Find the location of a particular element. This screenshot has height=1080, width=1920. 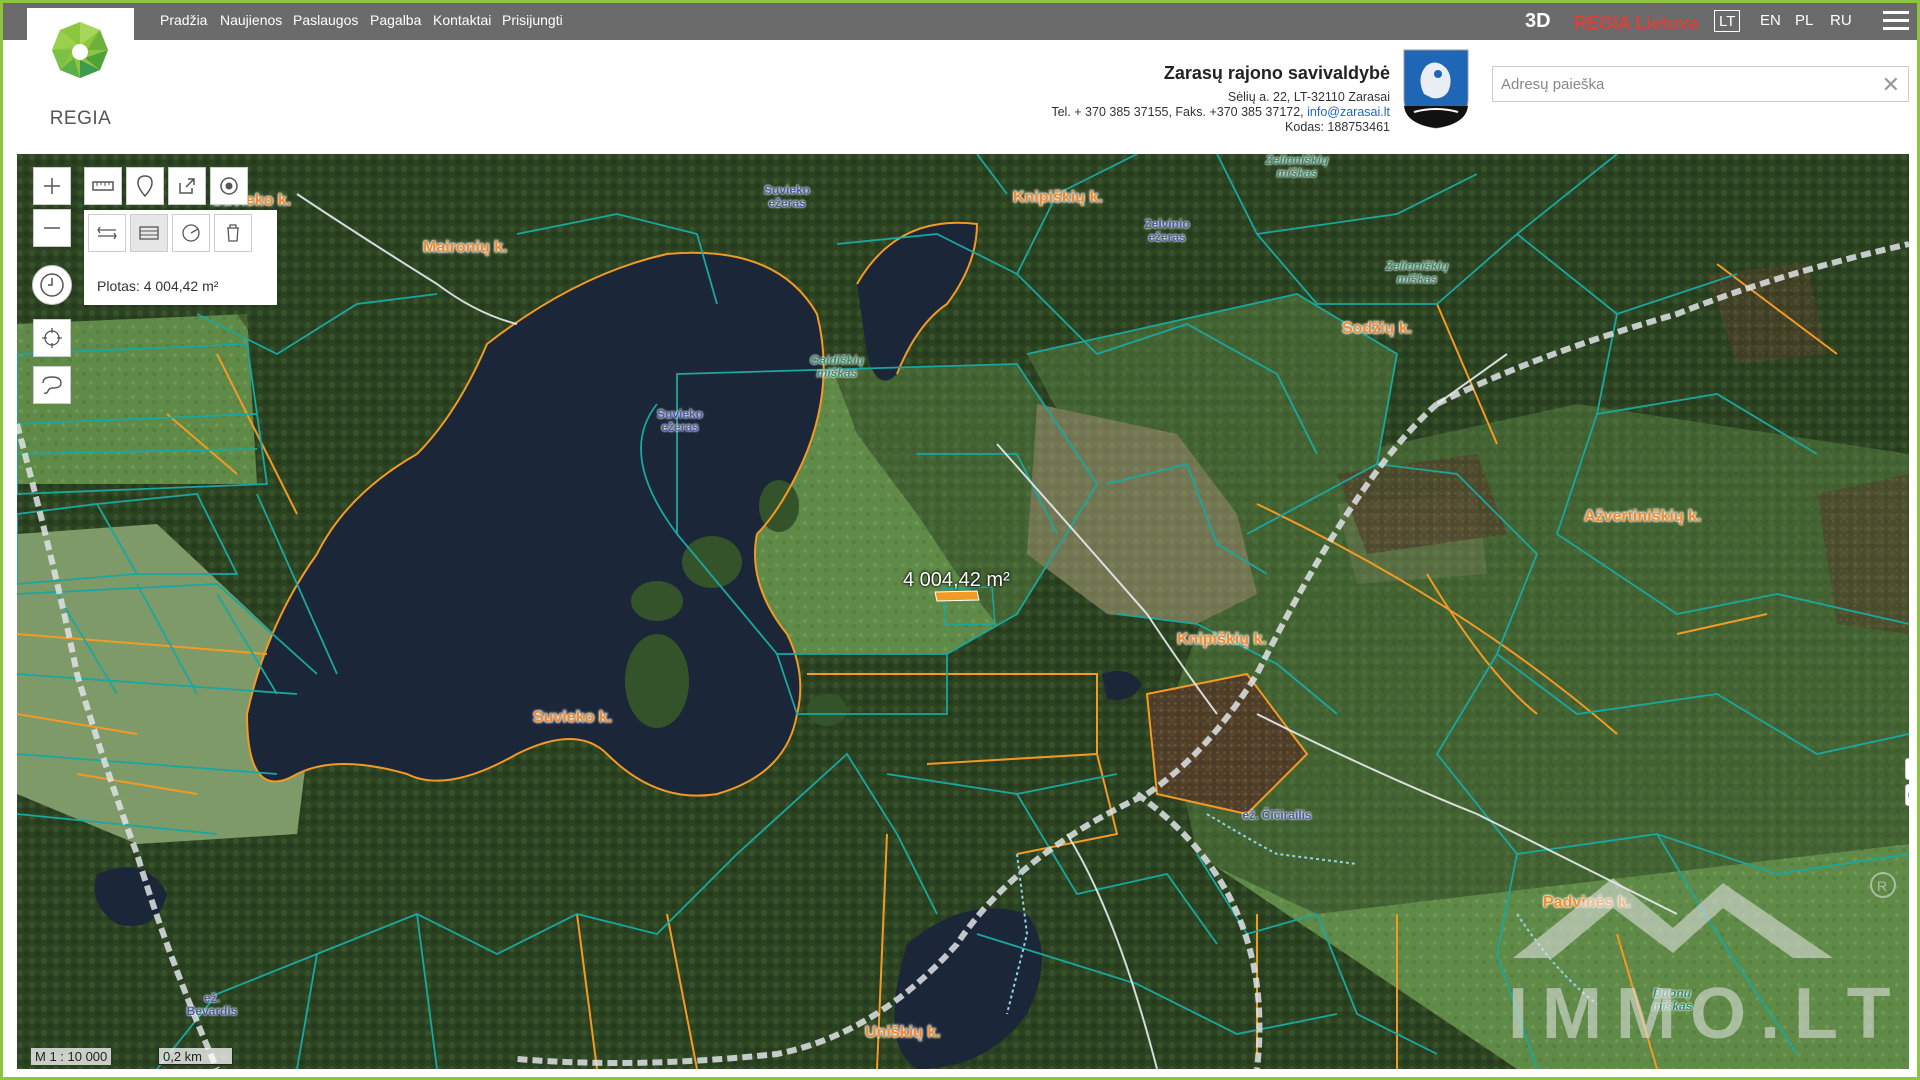

label-village-knipiskiu-south: Knipiškių k. is located at coordinates (1222, 639).